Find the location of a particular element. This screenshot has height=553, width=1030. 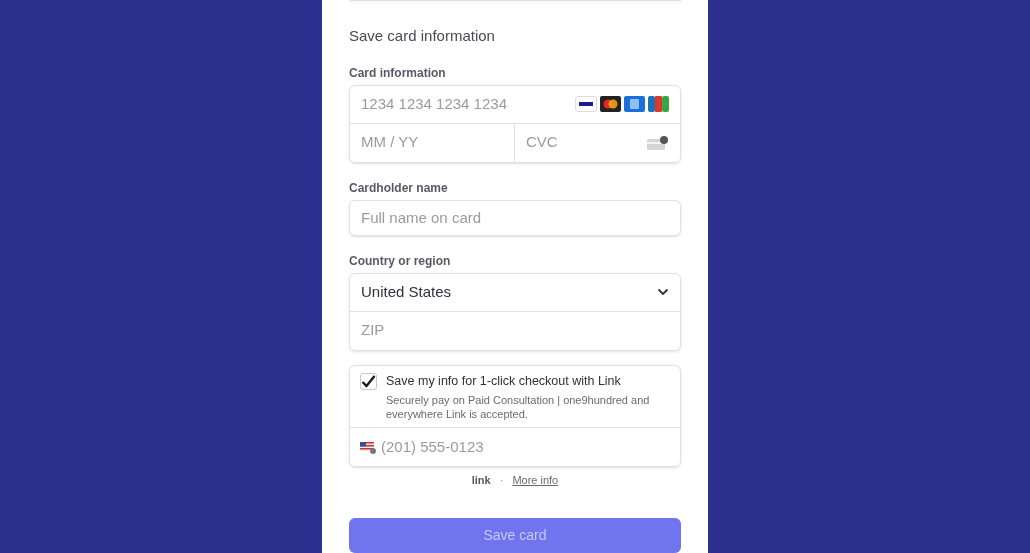

expiry-input: MM / YY is located at coordinates (432, 142).